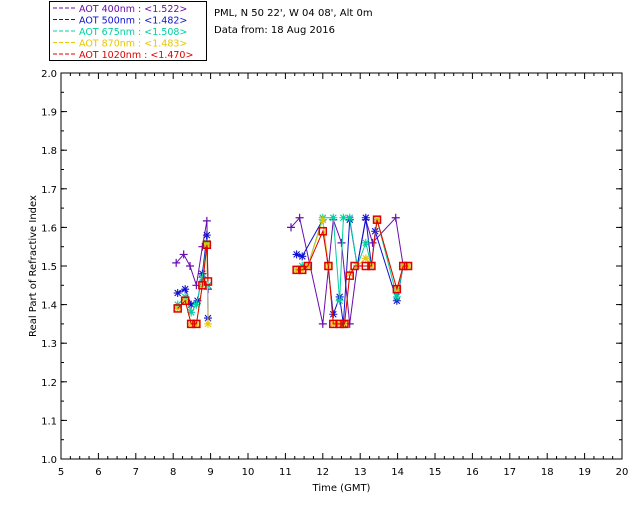 This screenshot has width=640, height=512. I want to click on y-tick-label: 1.6, so click(49, 228).